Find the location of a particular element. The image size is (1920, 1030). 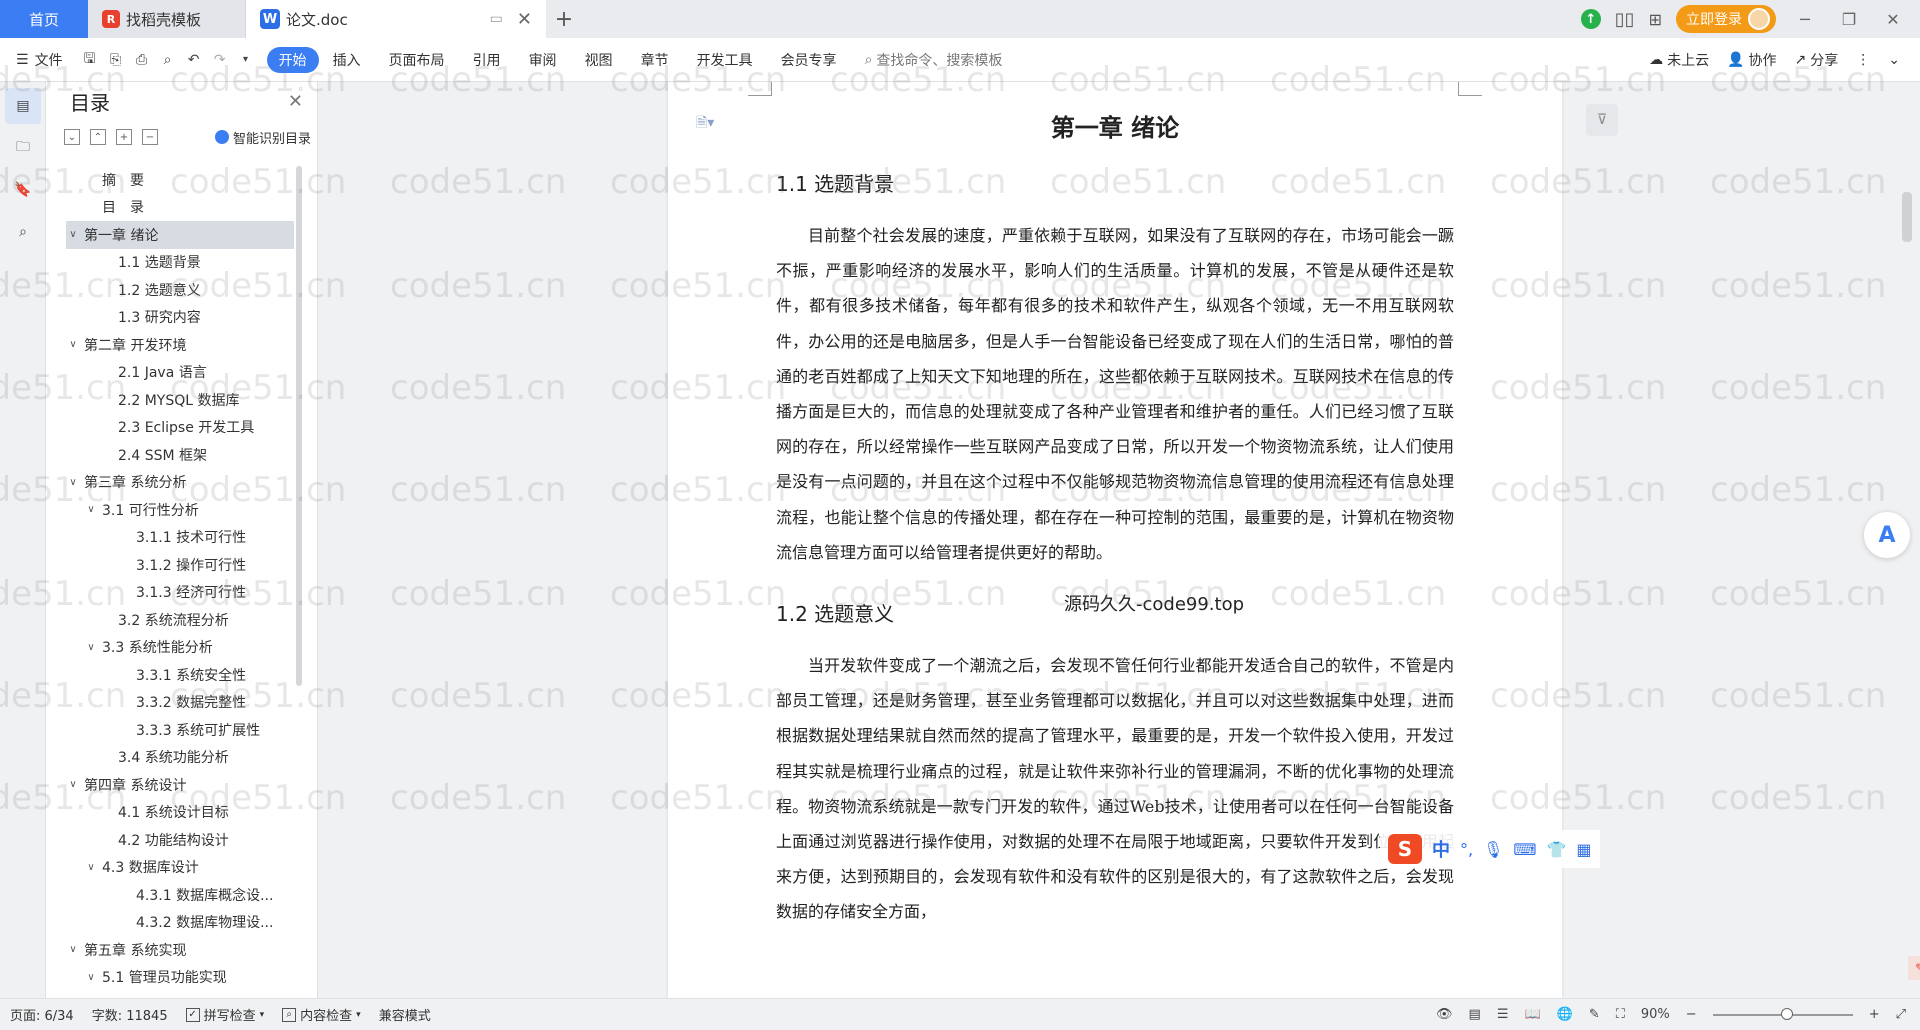

zoom-out-button: − is located at coordinates (1691, 1014).